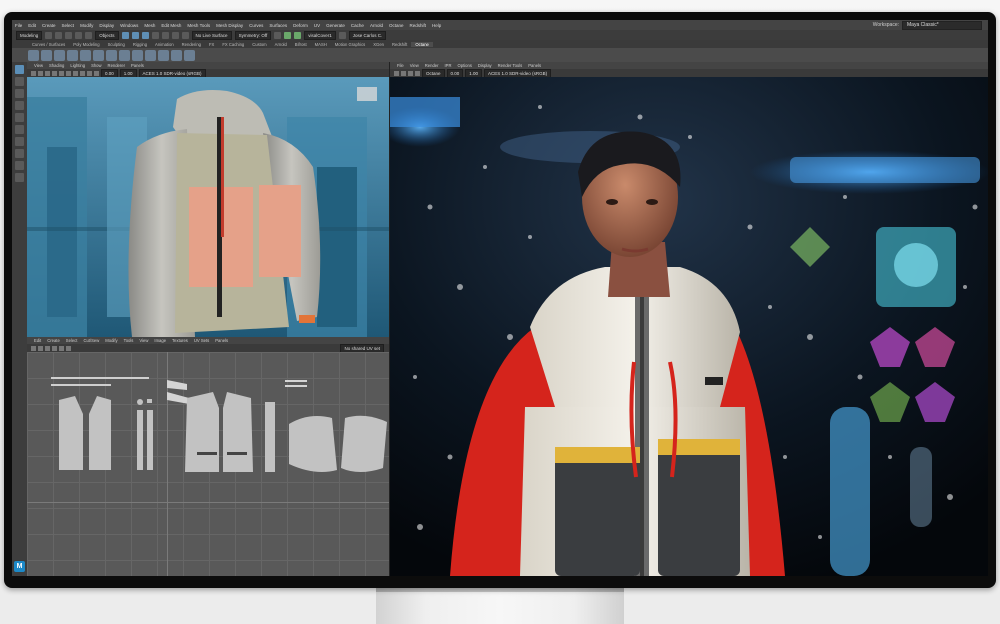  Describe the element at coordinates (82, 73) in the screenshot. I see `shadows-icon` at that location.